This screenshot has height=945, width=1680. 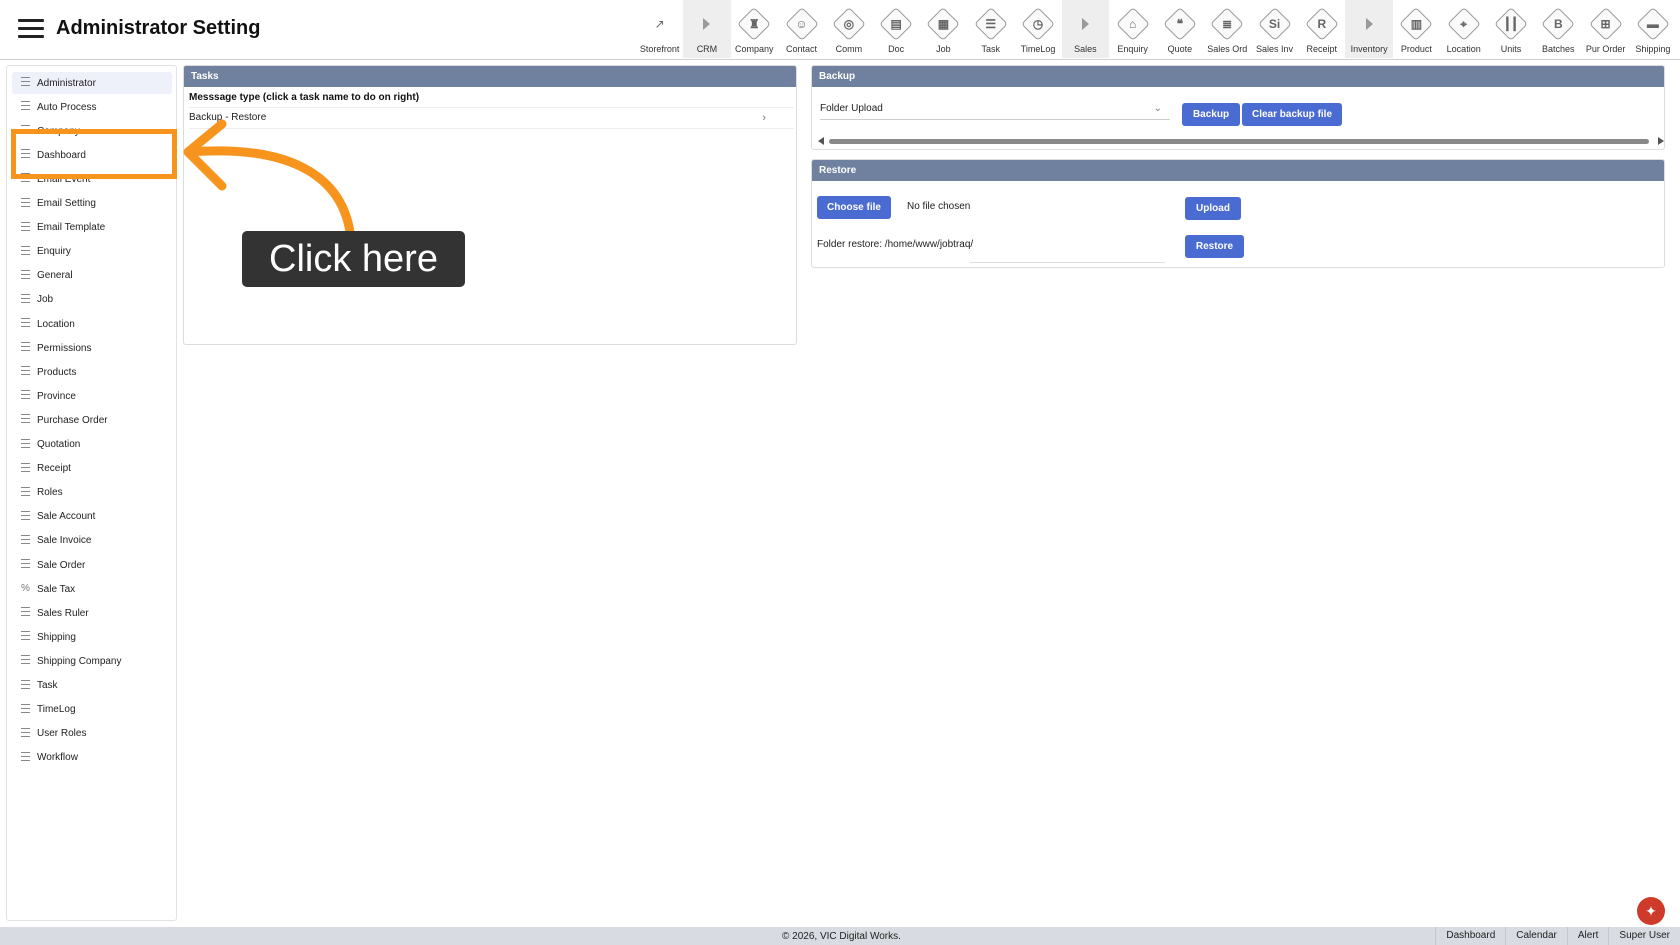 What do you see at coordinates (56, 396) in the screenshot?
I see `sidebar-item-label: Province` at bounding box center [56, 396].